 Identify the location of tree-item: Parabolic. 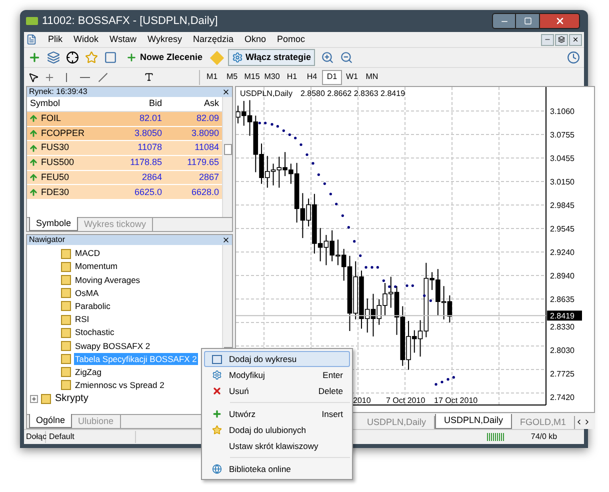
(93, 306).